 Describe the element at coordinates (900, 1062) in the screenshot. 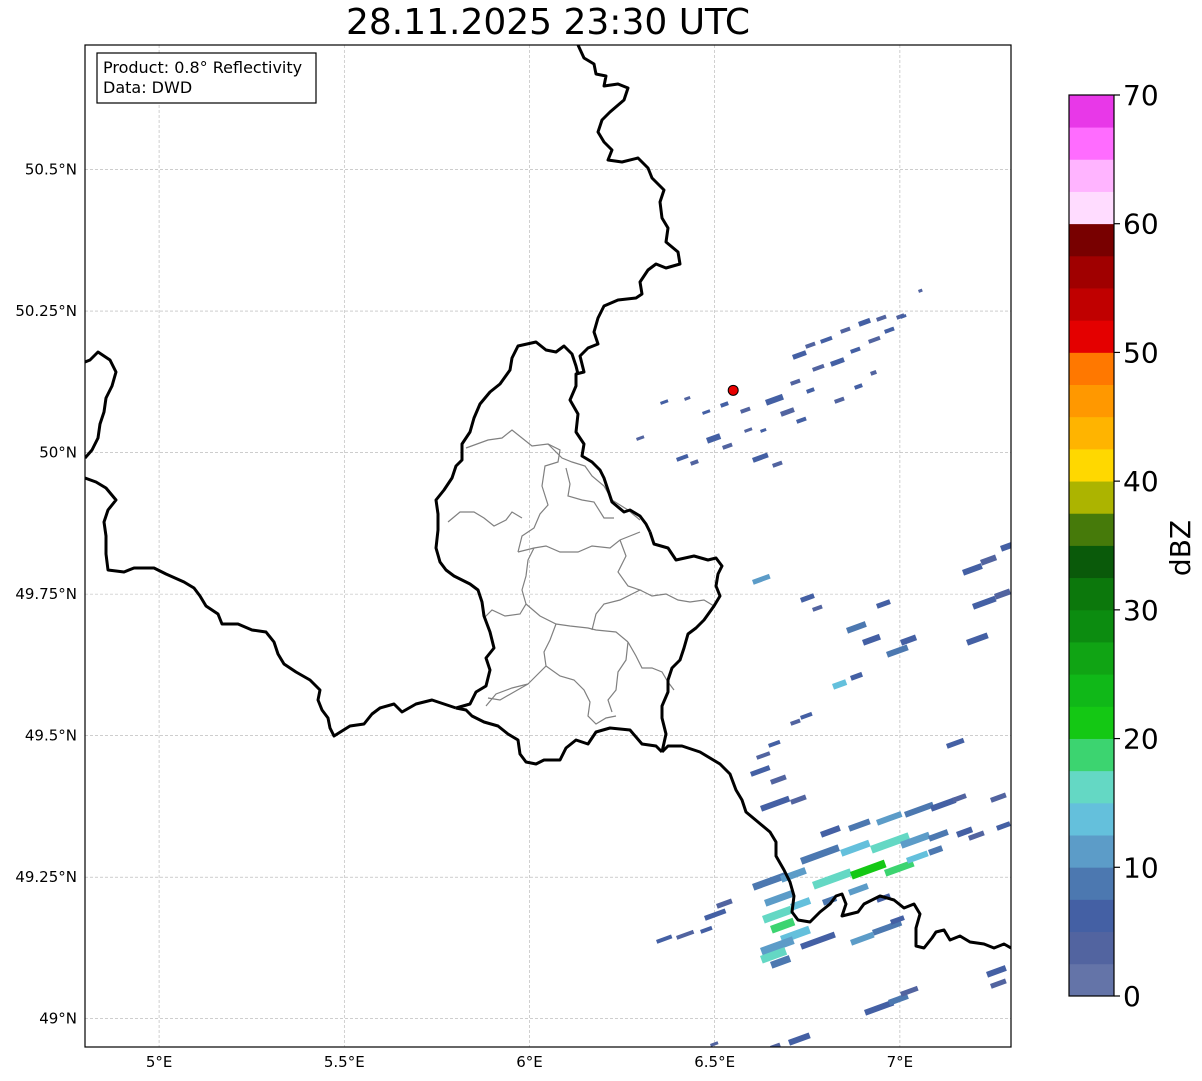

I see `longitude-tick-label: 7°E` at that location.